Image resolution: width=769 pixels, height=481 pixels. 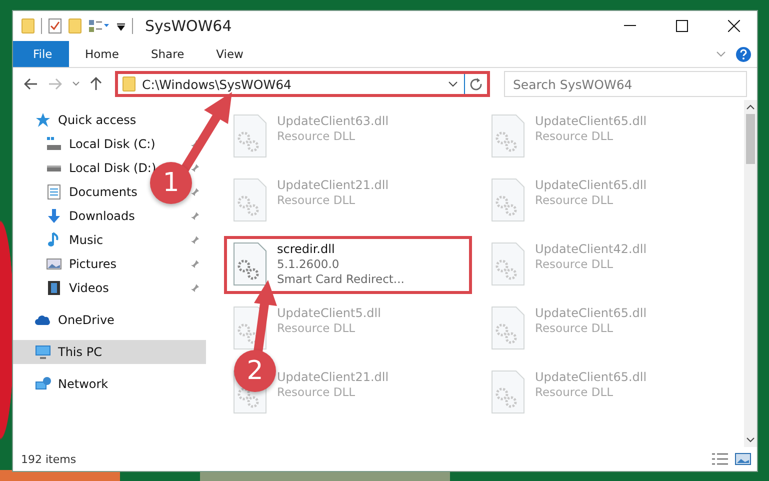 I want to click on sidebar-item: Videos, so click(x=89, y=288).